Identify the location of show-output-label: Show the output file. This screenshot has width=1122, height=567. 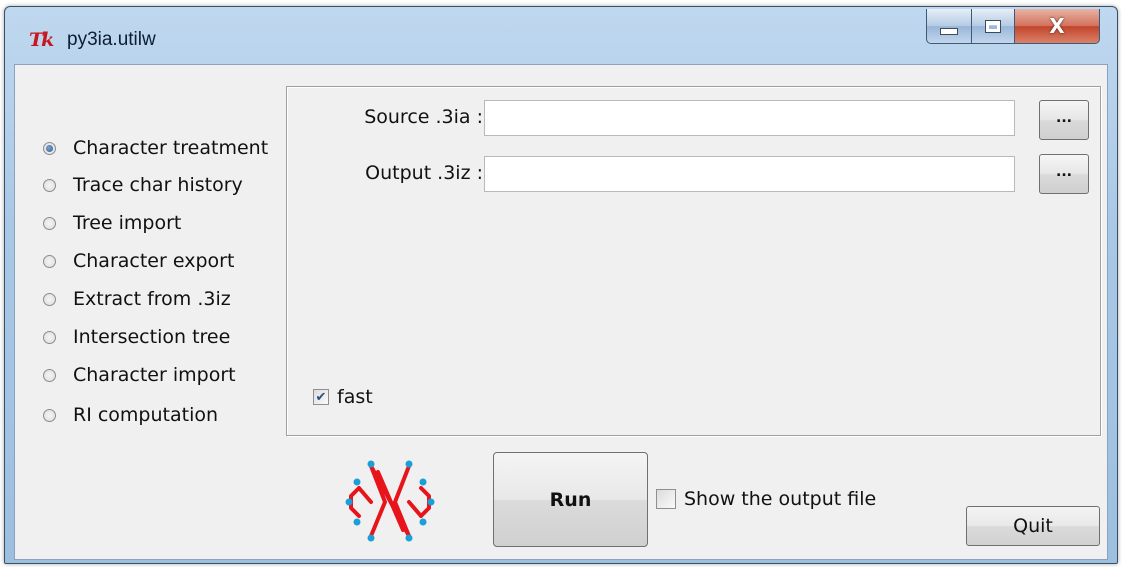
(780, 499).